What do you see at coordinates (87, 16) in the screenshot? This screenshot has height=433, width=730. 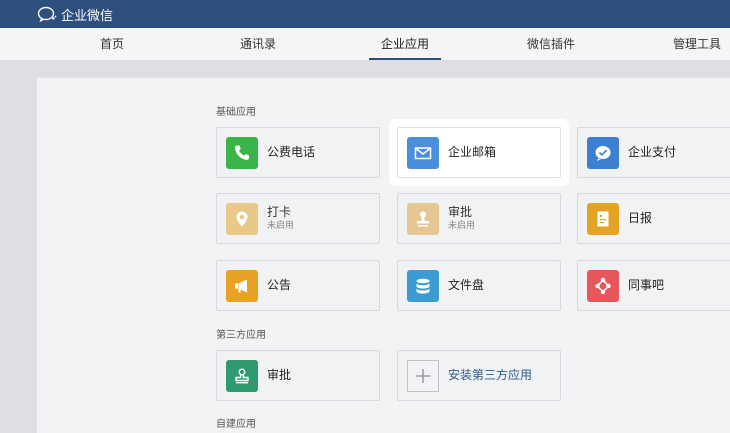 I see `brand-name: 企业微信` at bounding box center [87, 16].